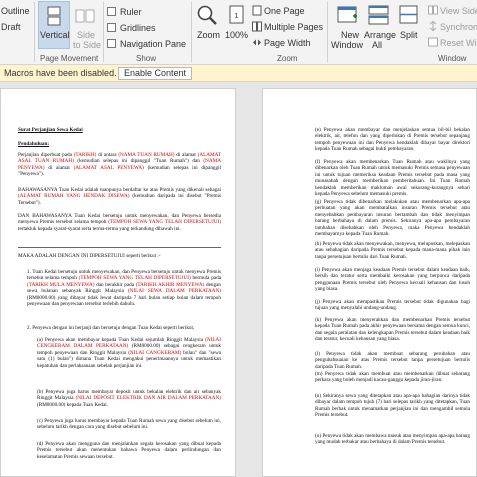 The image size is (477, 477). What do you see at coordinates (458, 27) in the screenshot?
I see `synchronous-scrolling-button: Synchrono` at bounding box center [458, 27].